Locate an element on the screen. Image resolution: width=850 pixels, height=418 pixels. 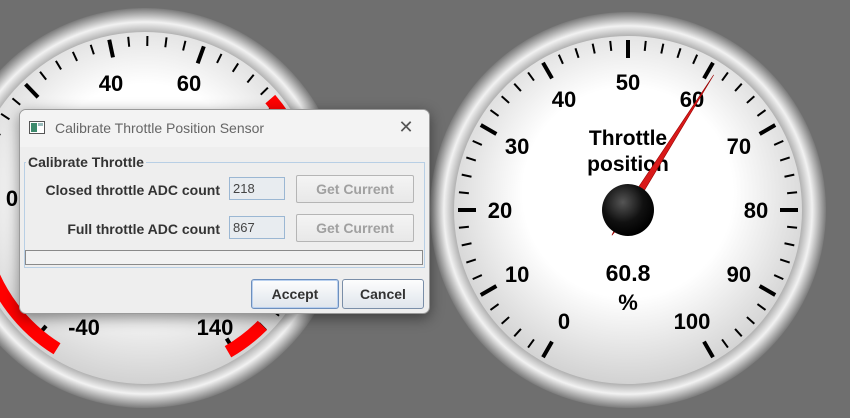
group-label: Calibrate Throttle is located at coordinates (86, 162).